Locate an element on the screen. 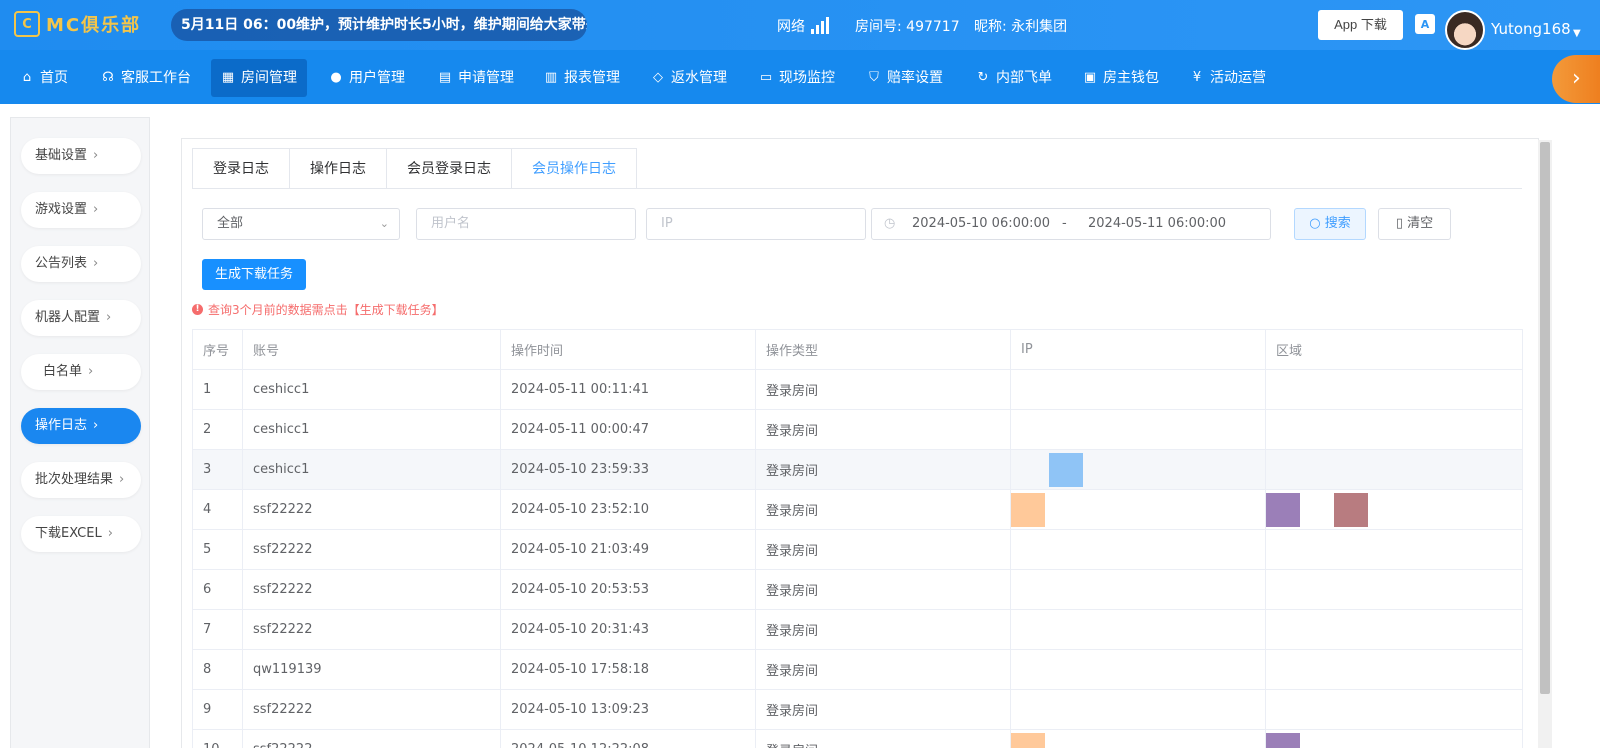  sidebar-item-notice: 公告列表 › is located at coordinates (81, 264).